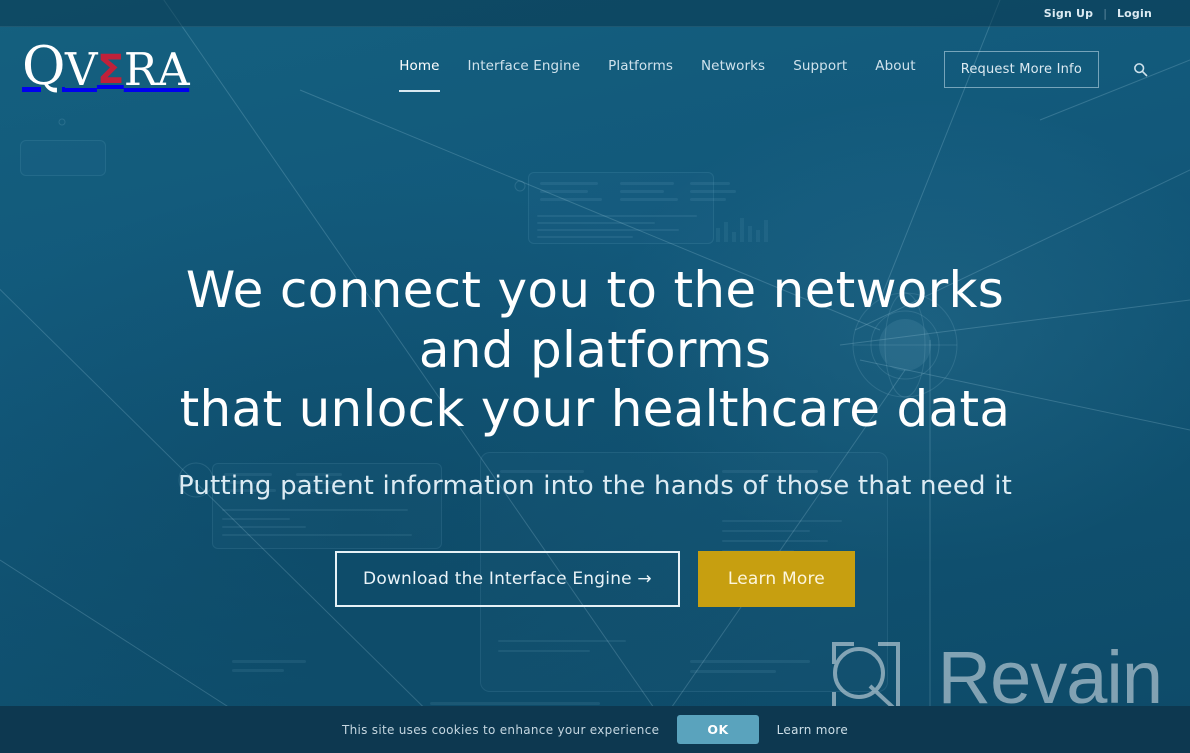  What do you see at coordinates (507, 578) in the screenshot?
I see `download-interface-engine-button: Download the Interface Engine →` at bounding box center [507, 578].